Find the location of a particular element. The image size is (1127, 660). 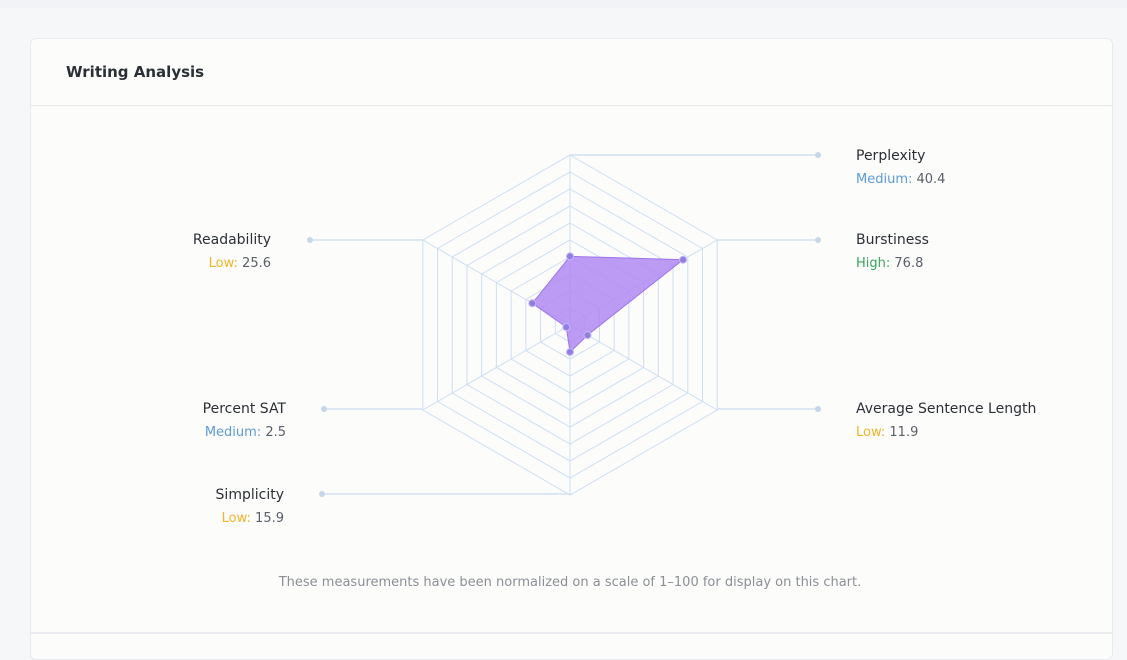

metric-value-label: Low: 25.6 is located at coordinates (240, 263).